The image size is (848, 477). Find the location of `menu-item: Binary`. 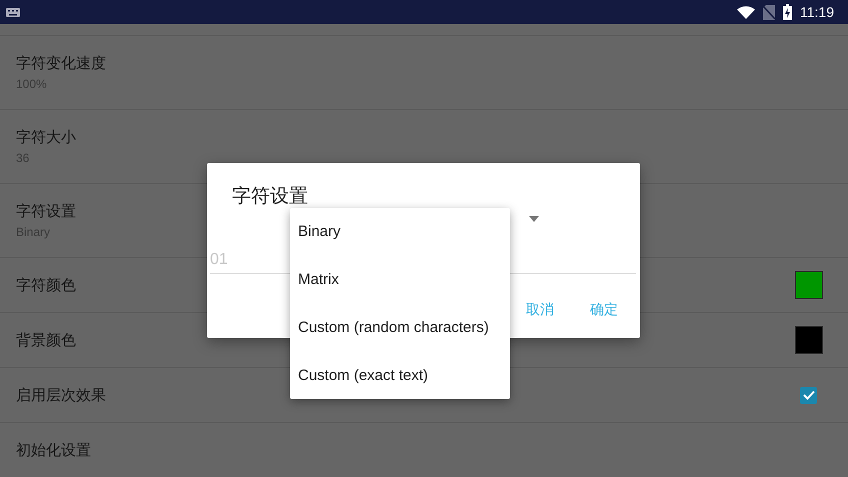

menu-item: Binary is located at coordinates (400, 232).